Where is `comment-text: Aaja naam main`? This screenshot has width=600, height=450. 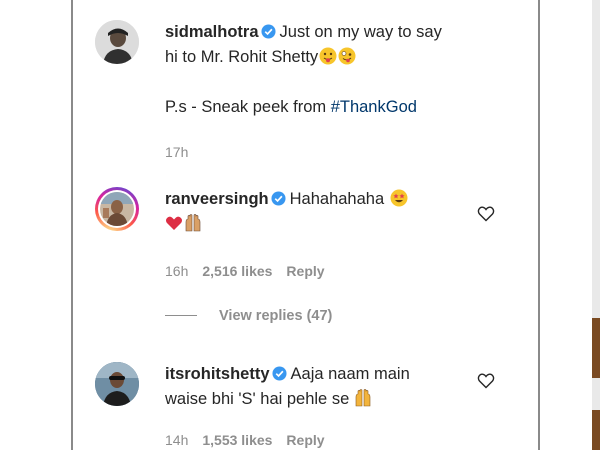
comment-text: Aaja naam main is located at coordinates (350, 374).